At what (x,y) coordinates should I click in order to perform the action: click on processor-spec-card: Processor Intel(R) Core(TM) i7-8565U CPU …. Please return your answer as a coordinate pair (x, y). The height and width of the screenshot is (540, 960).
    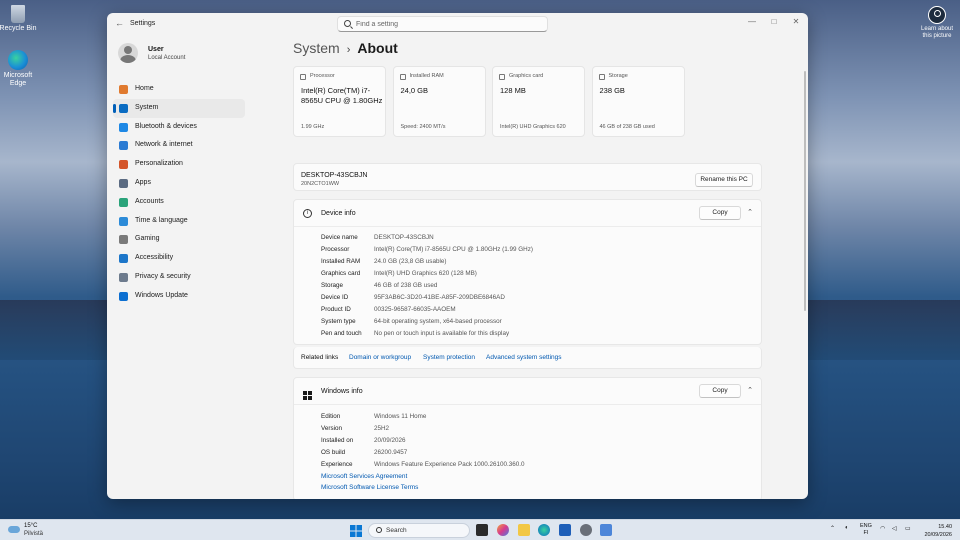
    Looking at the image, I should click on (339, 101).